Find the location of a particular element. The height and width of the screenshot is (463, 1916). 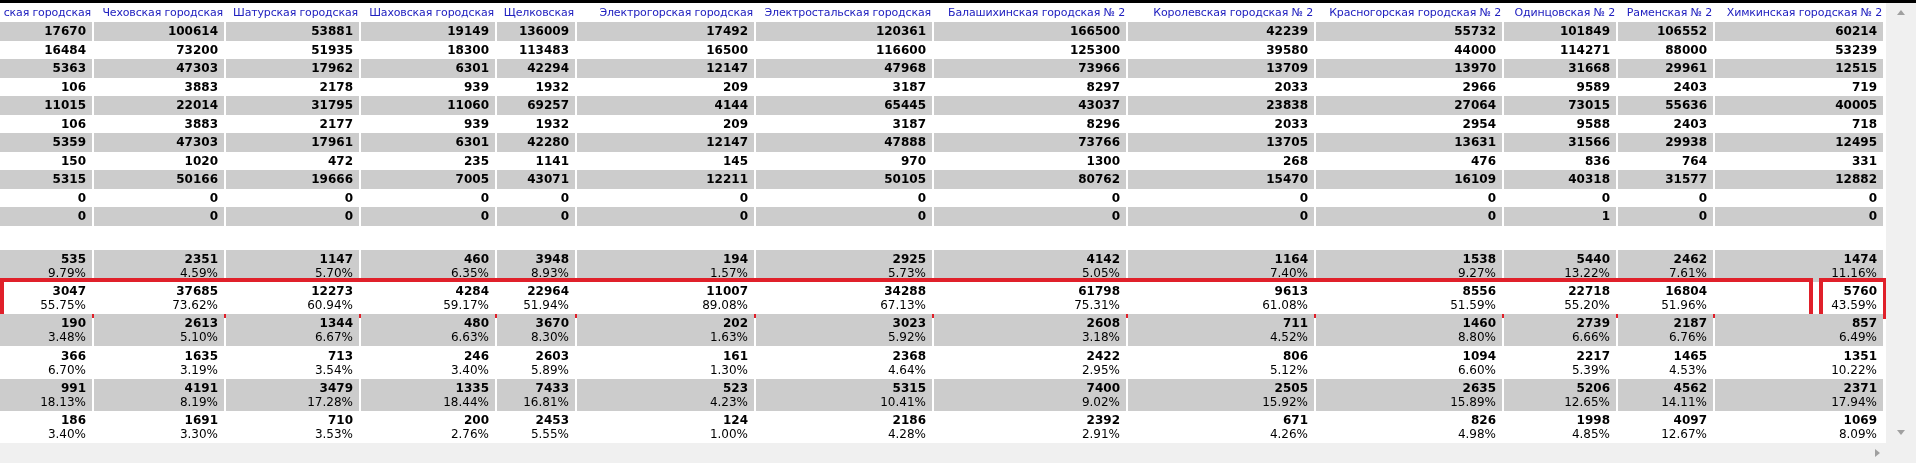

column-header: Раменская № 2 is located at coordinates (1665, 12).